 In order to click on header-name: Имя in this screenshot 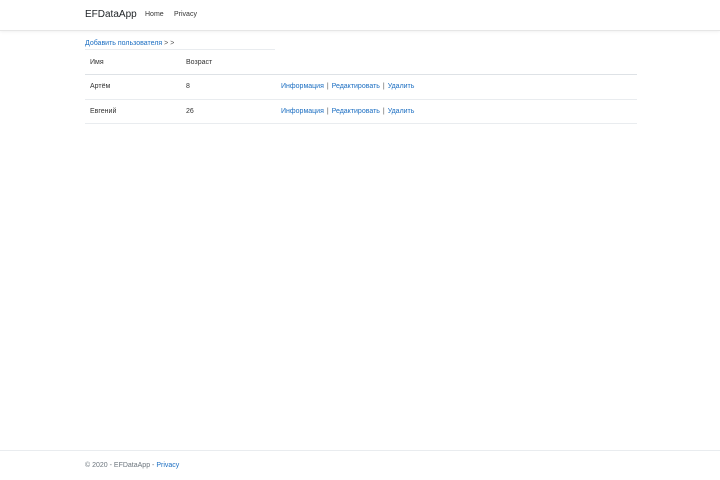, I will do `click(133, 62)`.